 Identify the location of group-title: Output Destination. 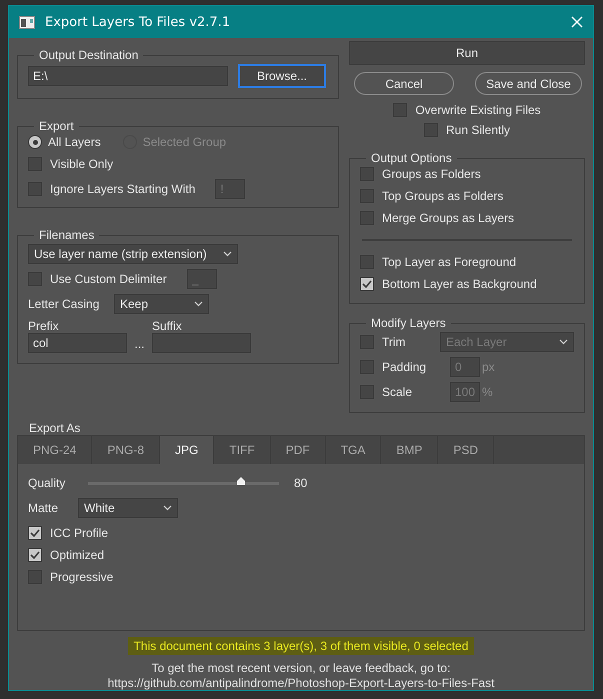
(89, 55).